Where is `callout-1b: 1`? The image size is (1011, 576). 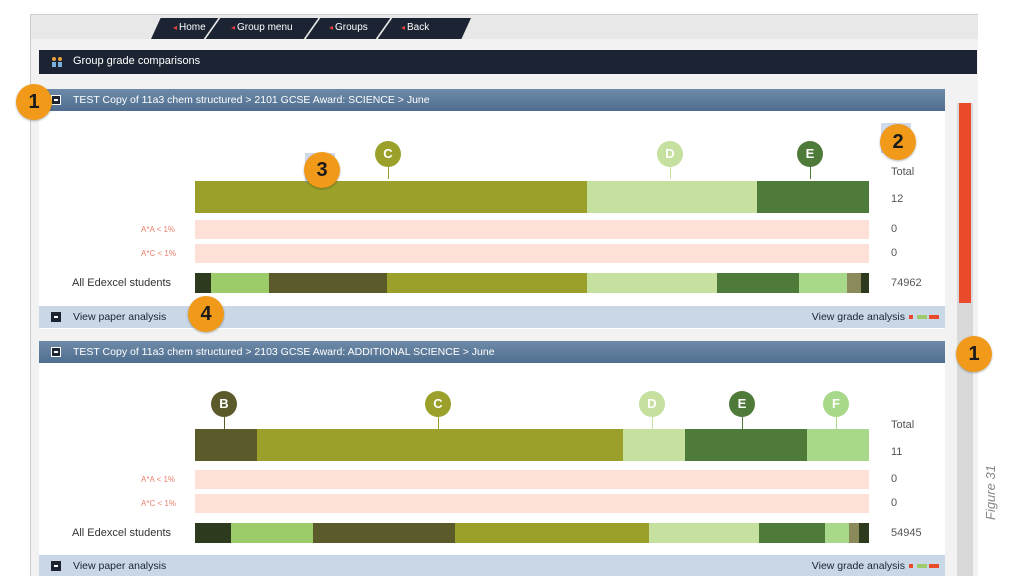 callout-1b: 1 is located at coordinates (974, 354).